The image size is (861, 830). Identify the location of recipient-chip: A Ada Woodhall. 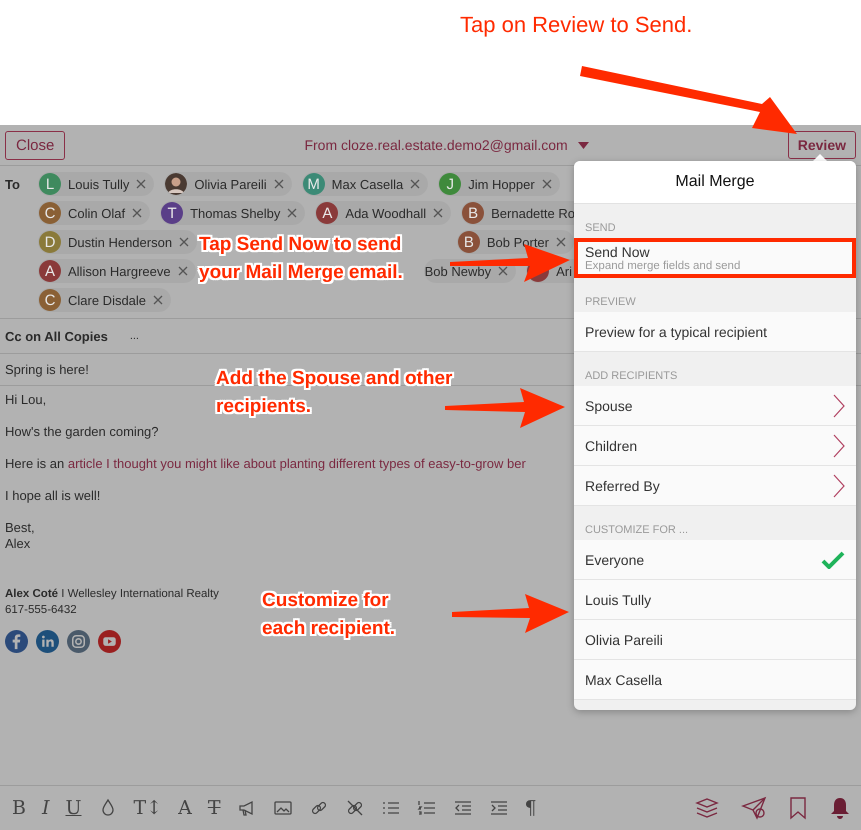
(383, 213).